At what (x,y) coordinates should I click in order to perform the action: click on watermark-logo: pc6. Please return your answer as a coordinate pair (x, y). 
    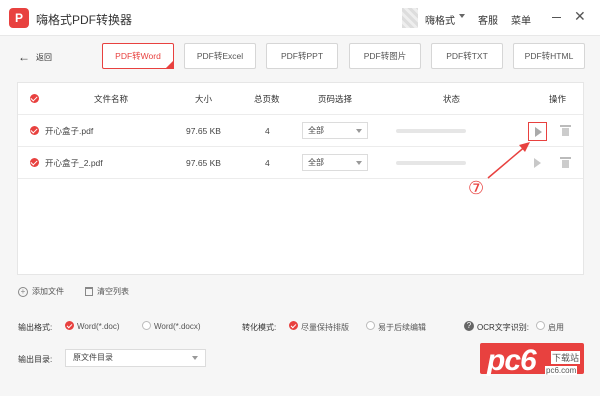
    Looking at the image, I should click on (512, 360).